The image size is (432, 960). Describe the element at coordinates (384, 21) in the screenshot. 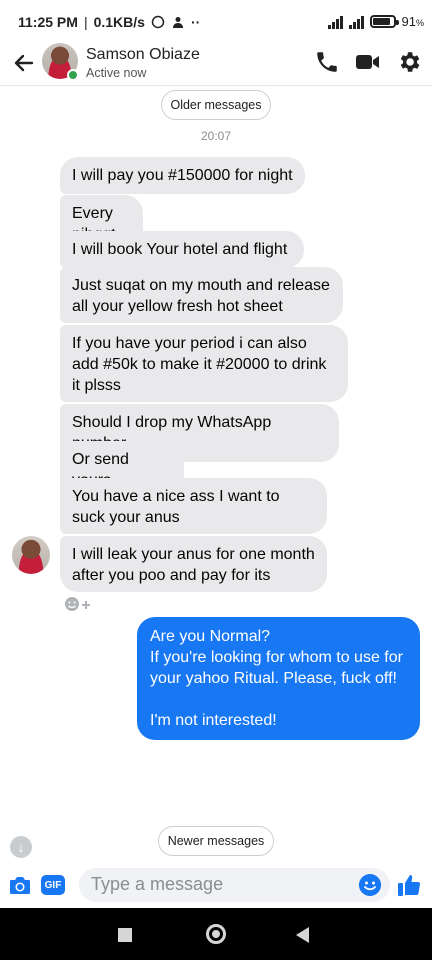

I see `battery-icon` at that location.